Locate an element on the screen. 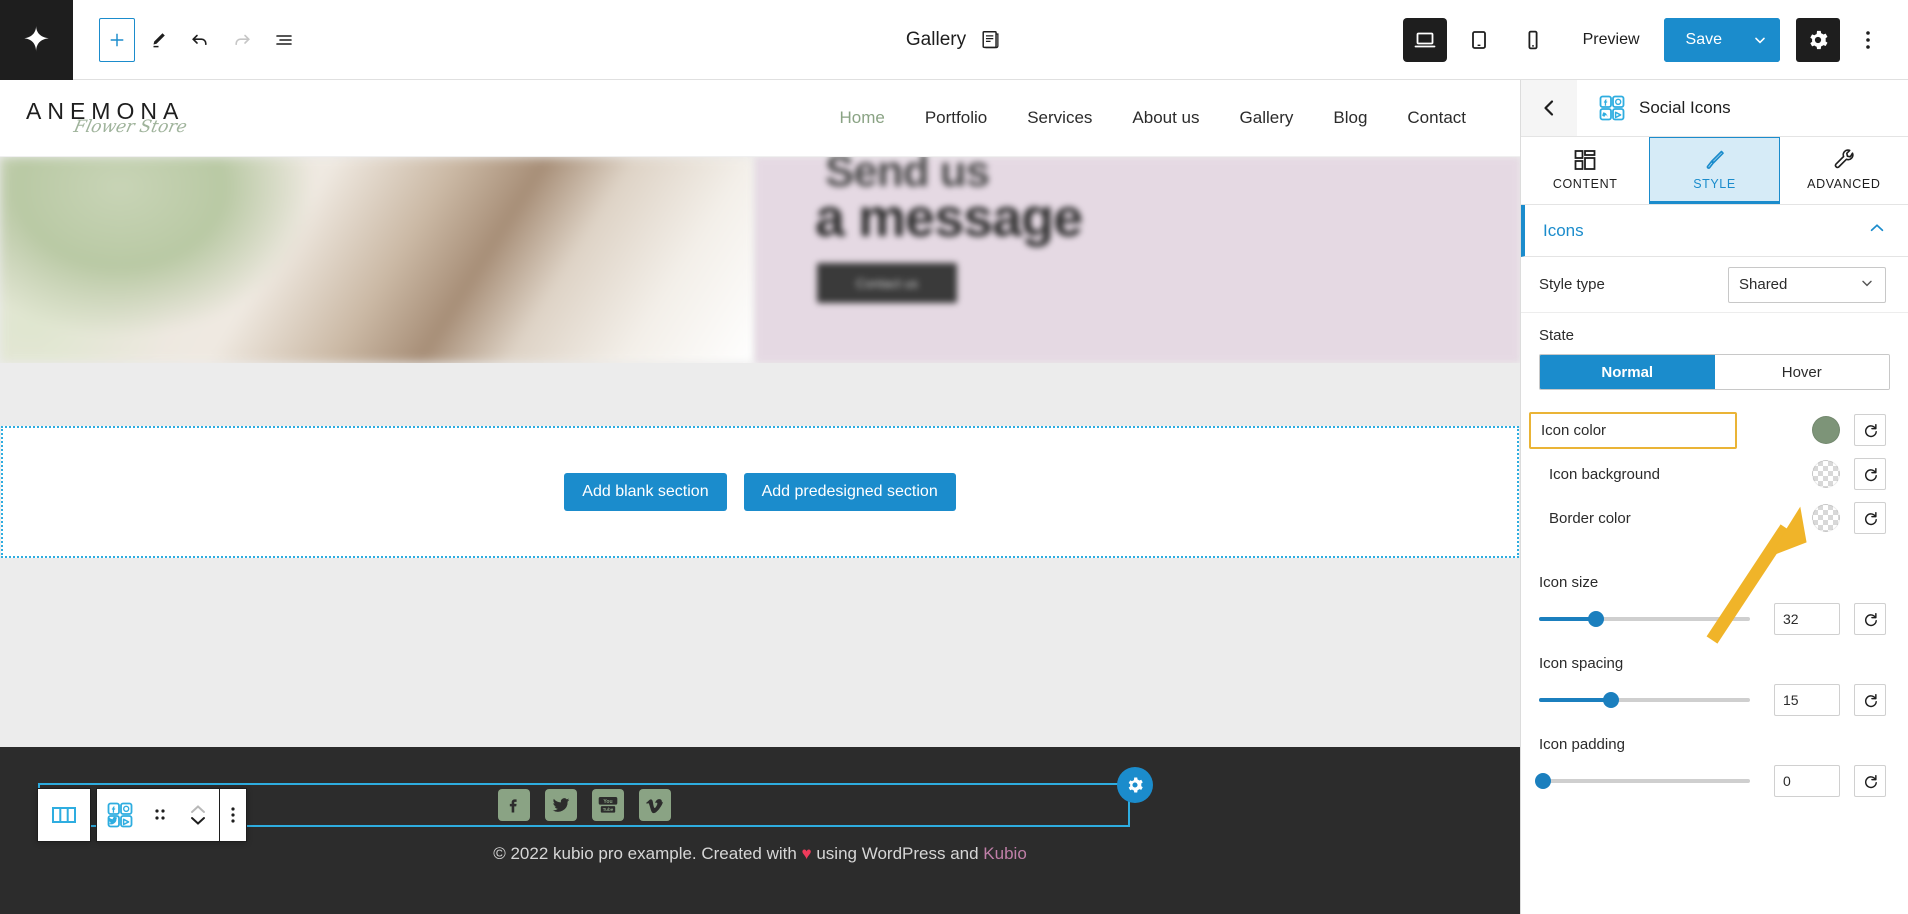 The image size is (1908, 914). nav-item-blog: Blog is located at coordinates (1350, 118).